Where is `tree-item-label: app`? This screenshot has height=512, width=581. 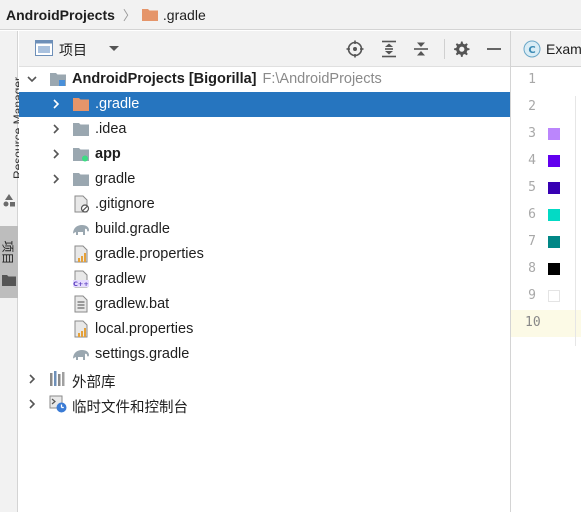
tree-item-label: app is located at coordinates (108, 154).